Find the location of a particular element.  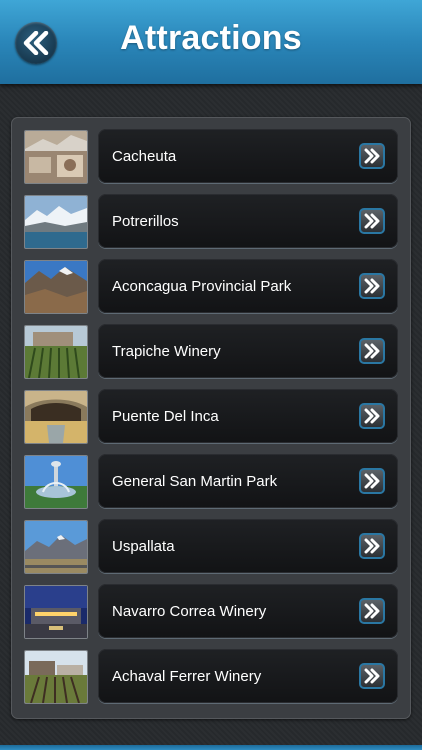

attraction-button: Cacheuta is located at coordinates (248, 156).